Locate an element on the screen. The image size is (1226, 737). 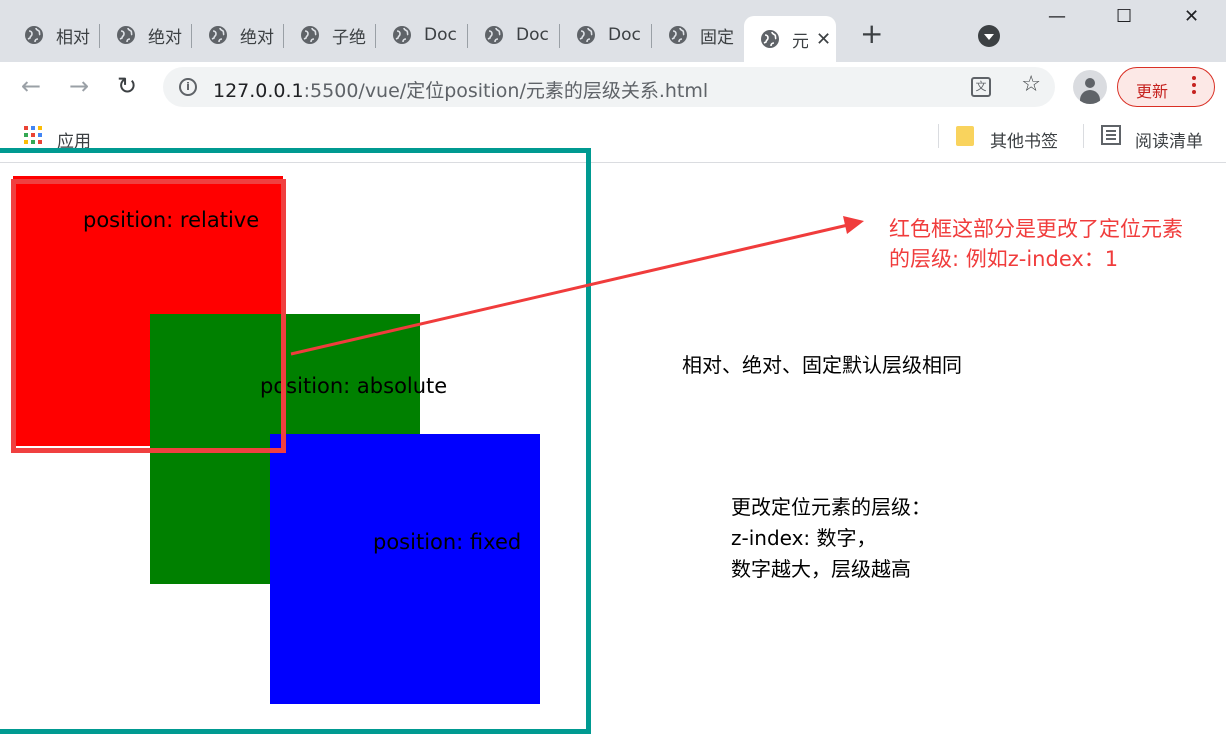
folder-icon is located at coordinates (965, 136).